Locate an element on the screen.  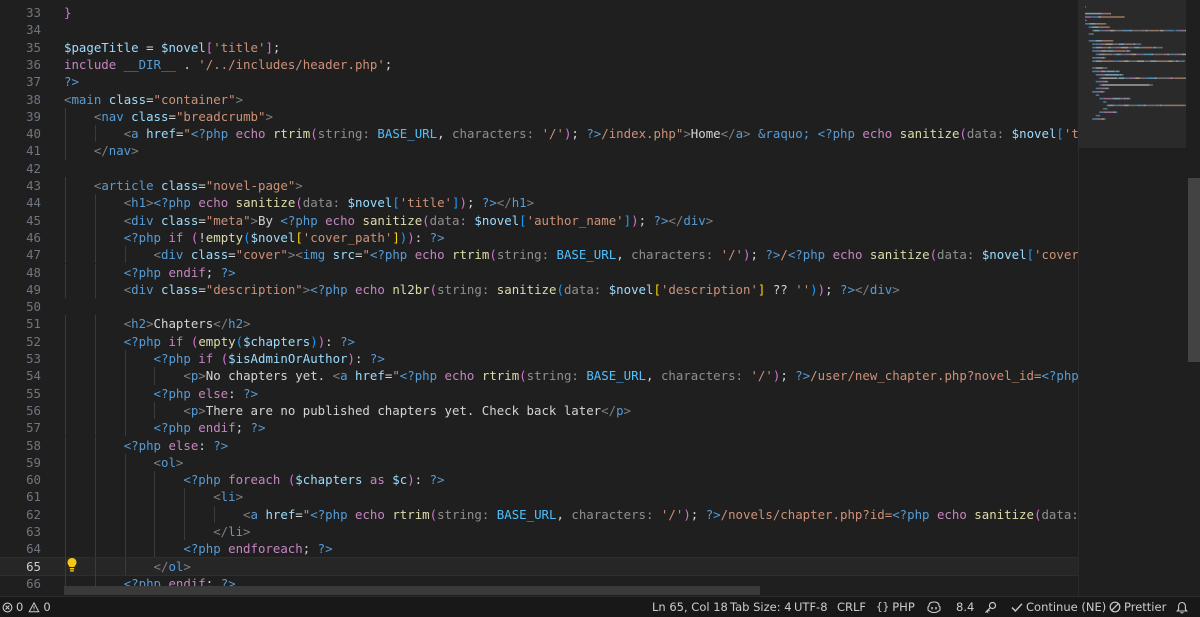
code-line: 58 <?php else: ?> is located at coordinates (539, 445).